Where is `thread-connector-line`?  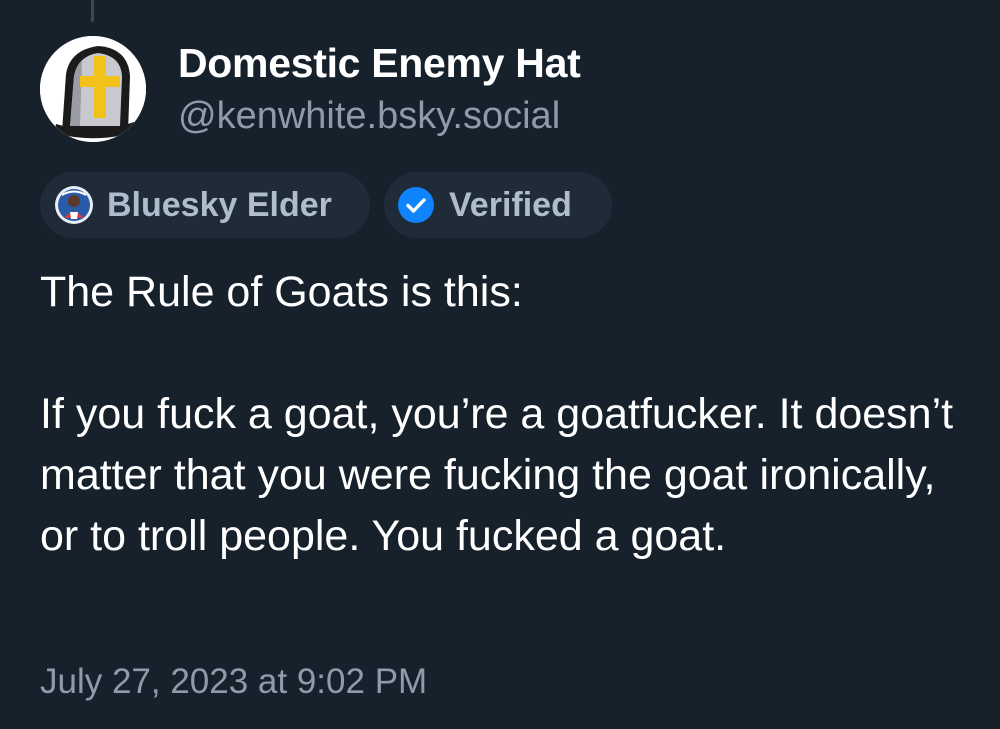 thread-connector-line is located at coordinates (92, 11).